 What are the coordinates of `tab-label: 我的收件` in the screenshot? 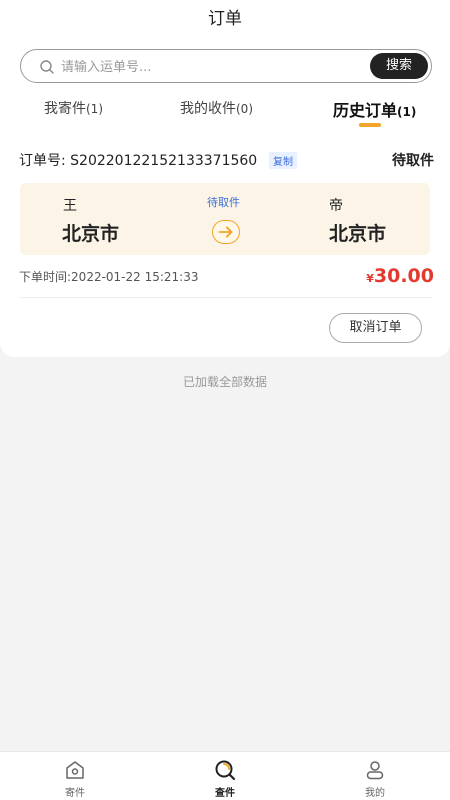 It's located at (208, 109).